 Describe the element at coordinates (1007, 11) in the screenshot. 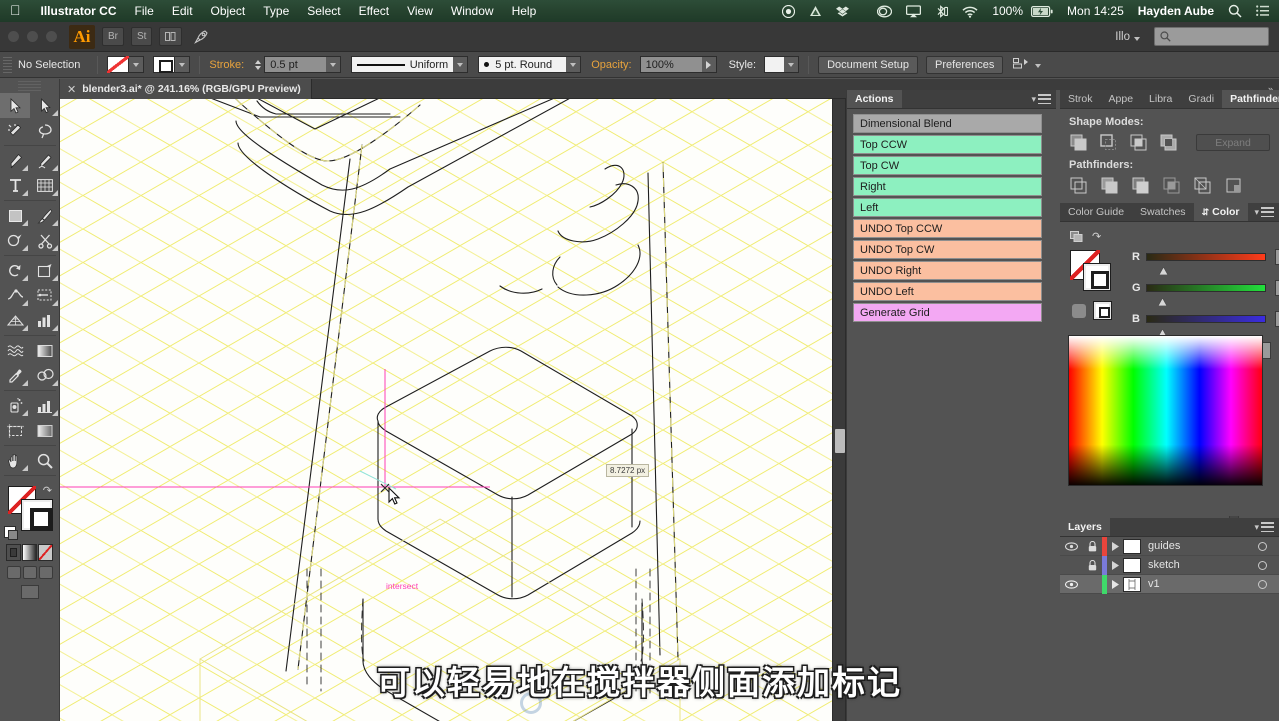

I see `battery-percentage: 100%` at that location.